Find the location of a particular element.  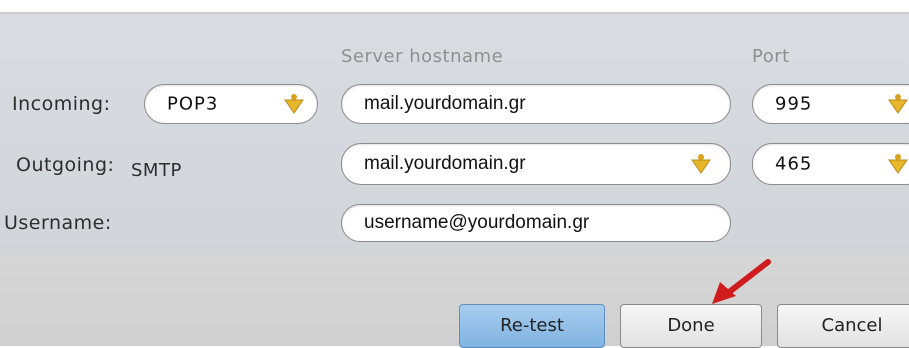

port-header: Port is located at coordinates (771, 56).